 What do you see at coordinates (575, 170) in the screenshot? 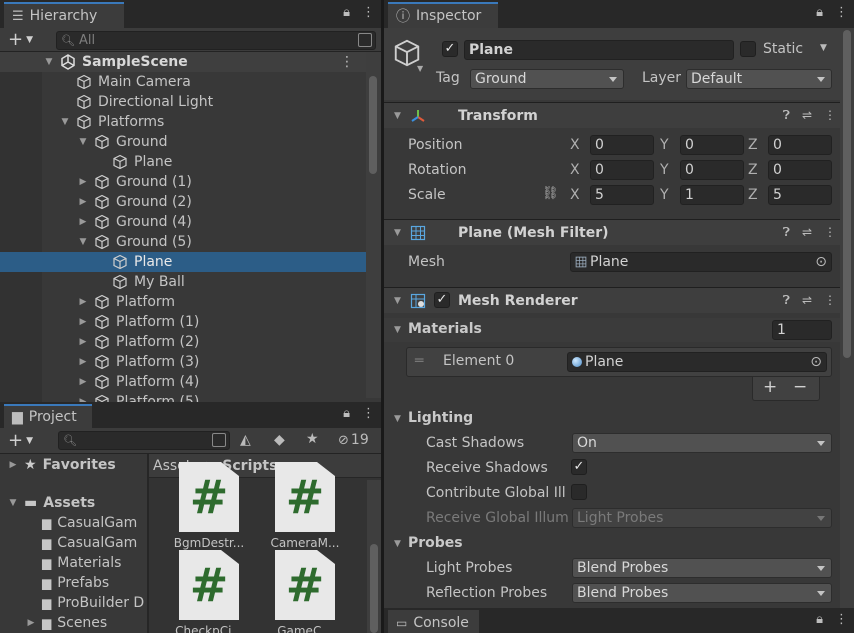
I see `rotation-x-label: X` at bounding box center [575, 170].